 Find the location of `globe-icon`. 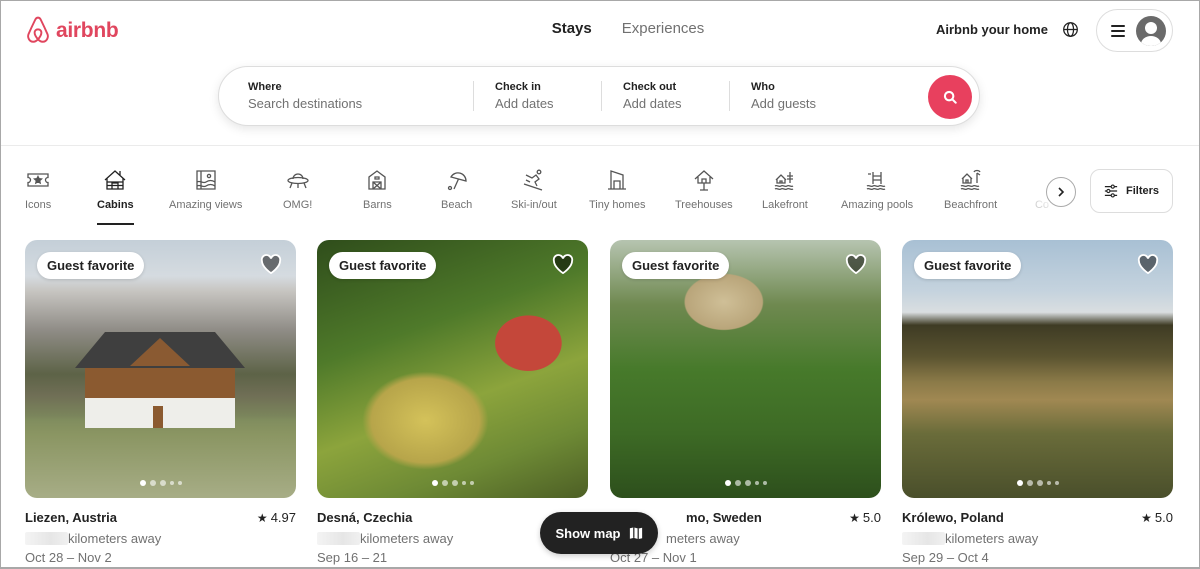

globe-icon is located at coordinates (1070, 29).